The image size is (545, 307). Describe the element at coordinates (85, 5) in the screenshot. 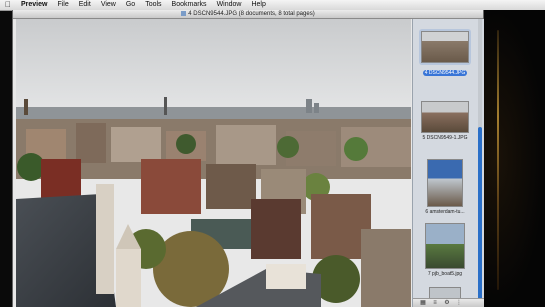

I see `menu-edit: Edit` at that location.